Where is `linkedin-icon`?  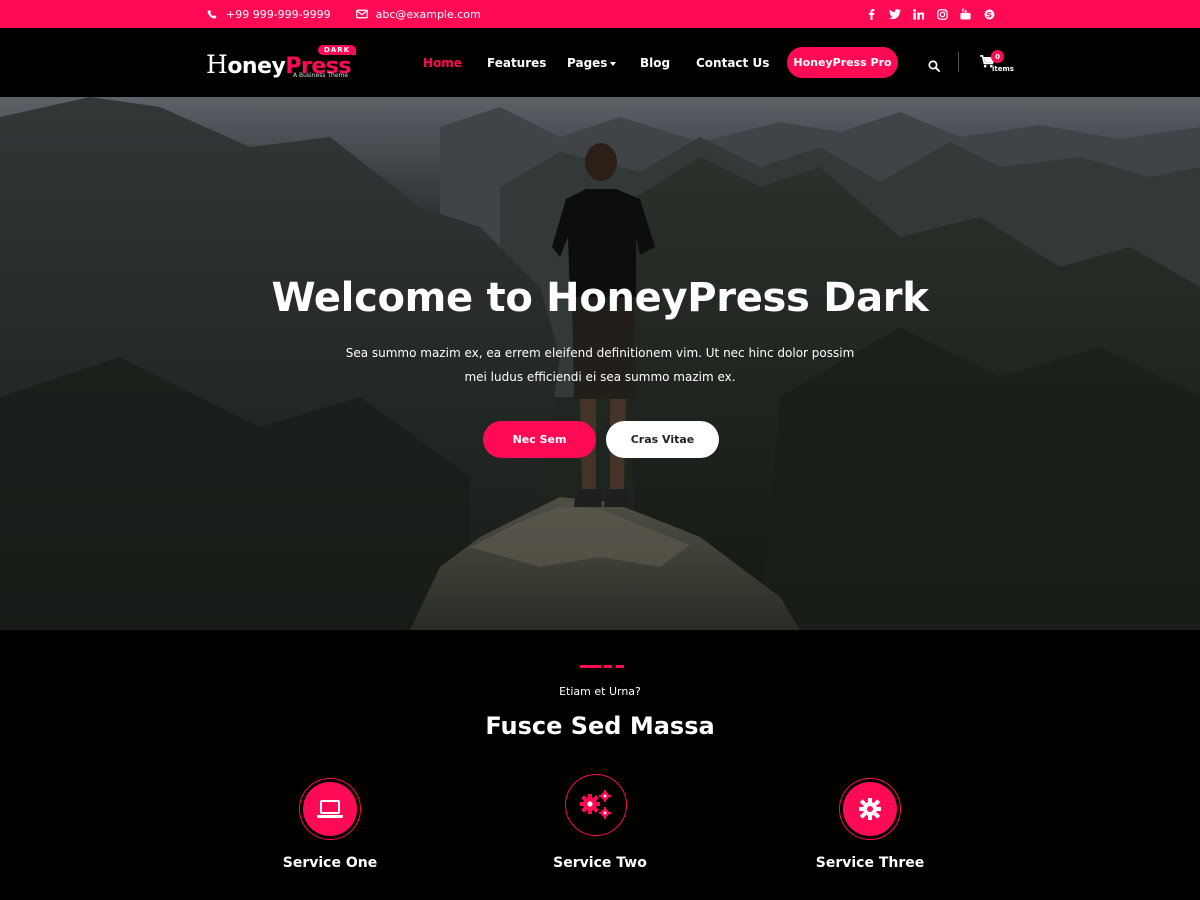
linkedin-icon is located at coordinates (919, 14).